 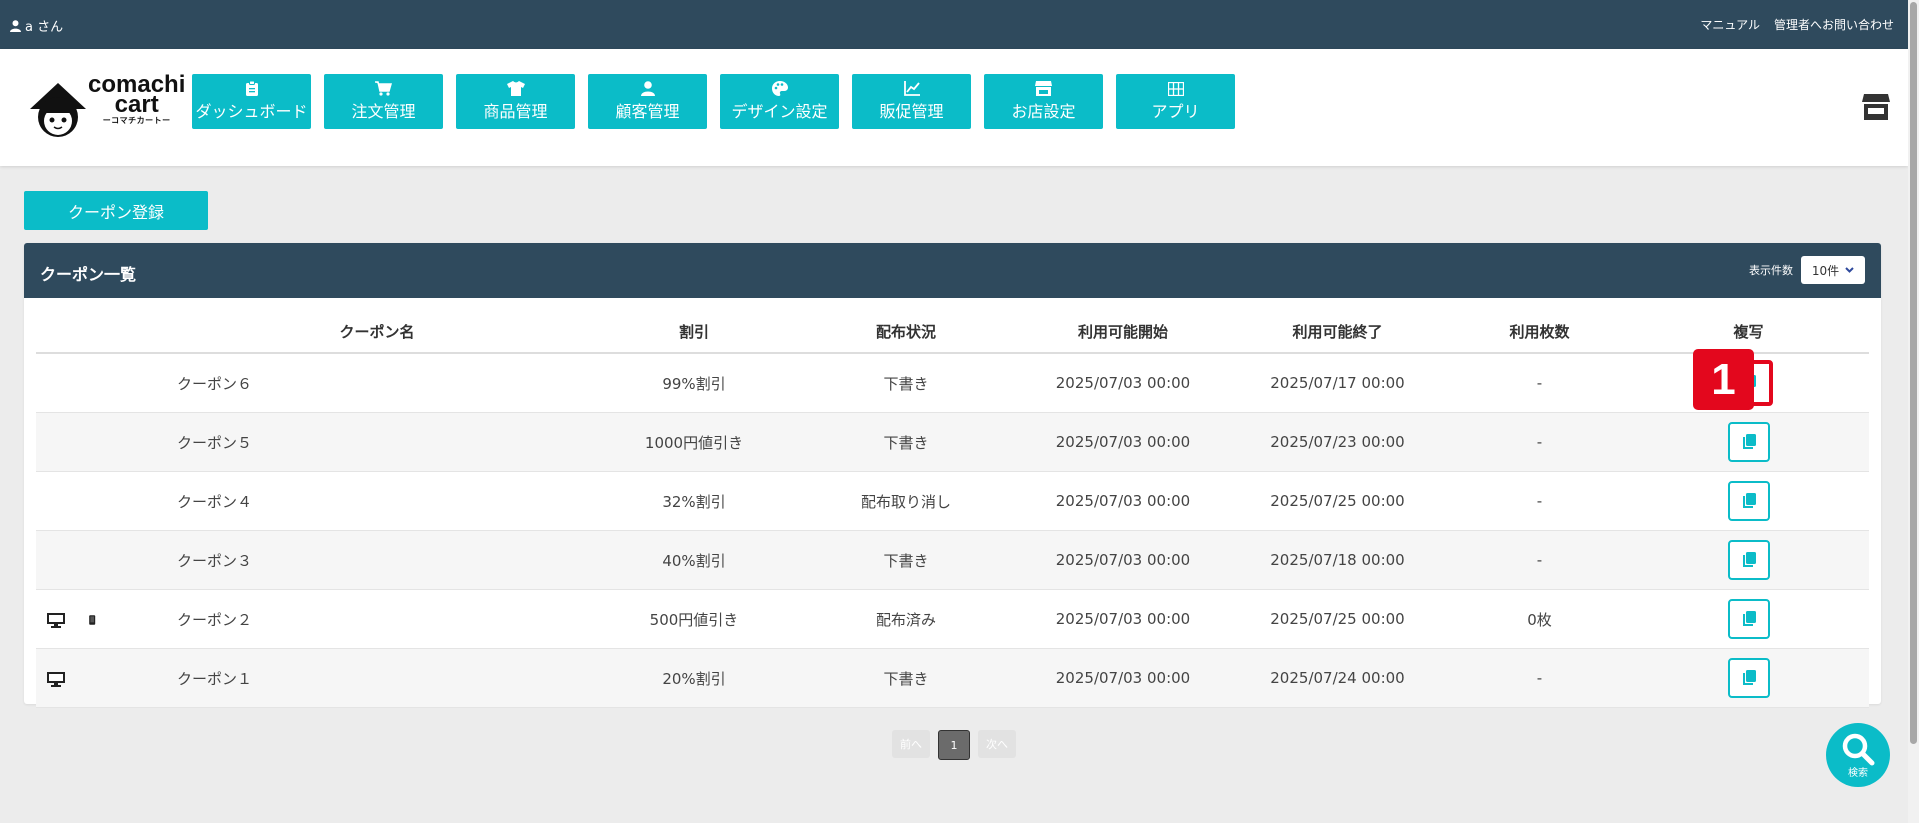 What do you see at coordinates (713, 101) in the screenshot?
I see `main-nav: ダッシュボード 注文管理 商品管理 顧客管理 デザイン設定 販促管理 お店設定` at bounding box center [713, 101].